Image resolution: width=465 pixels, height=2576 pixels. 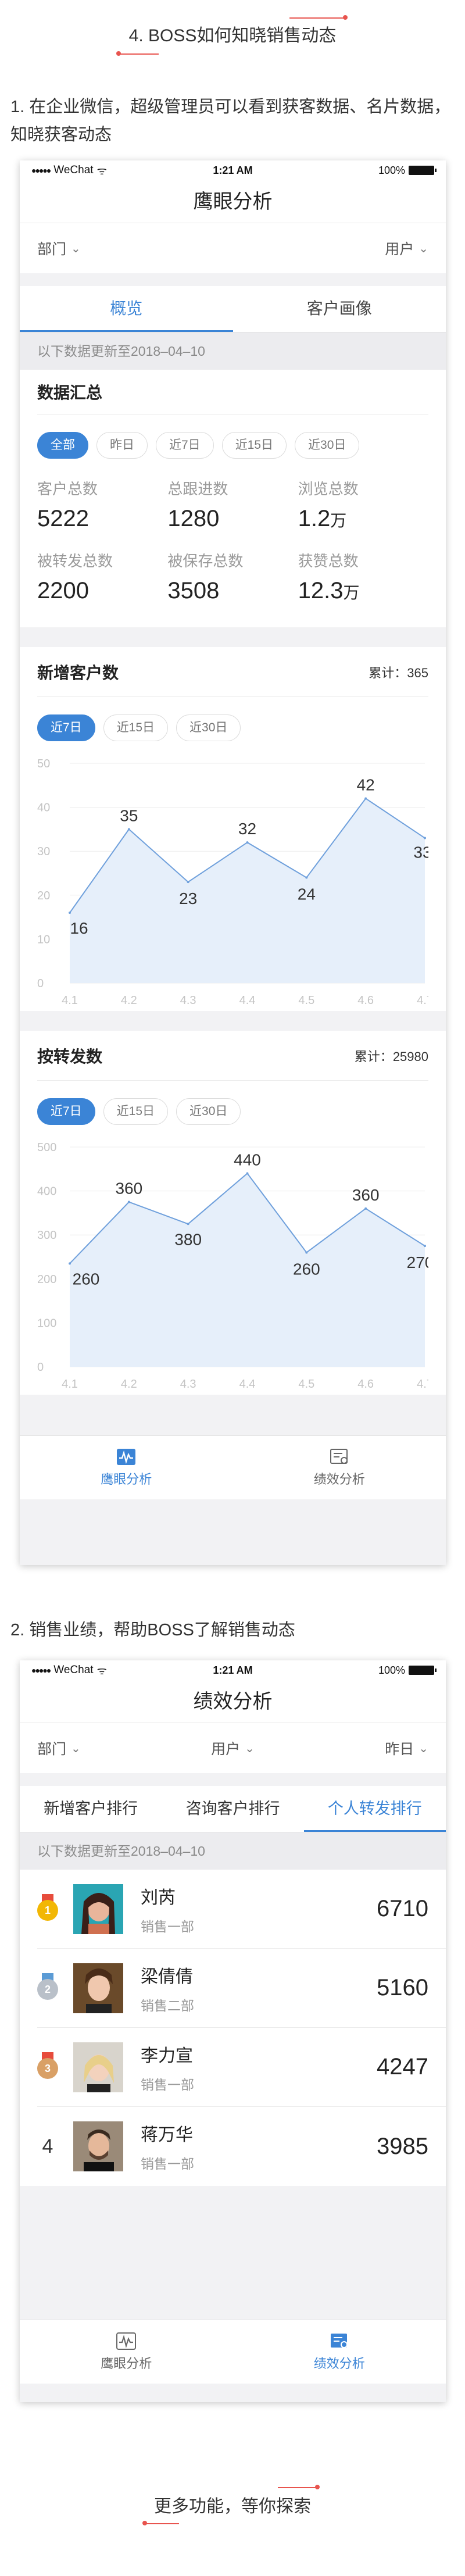 I want to click on x-tick-label: 4.7, so click(x=423, y=1384).